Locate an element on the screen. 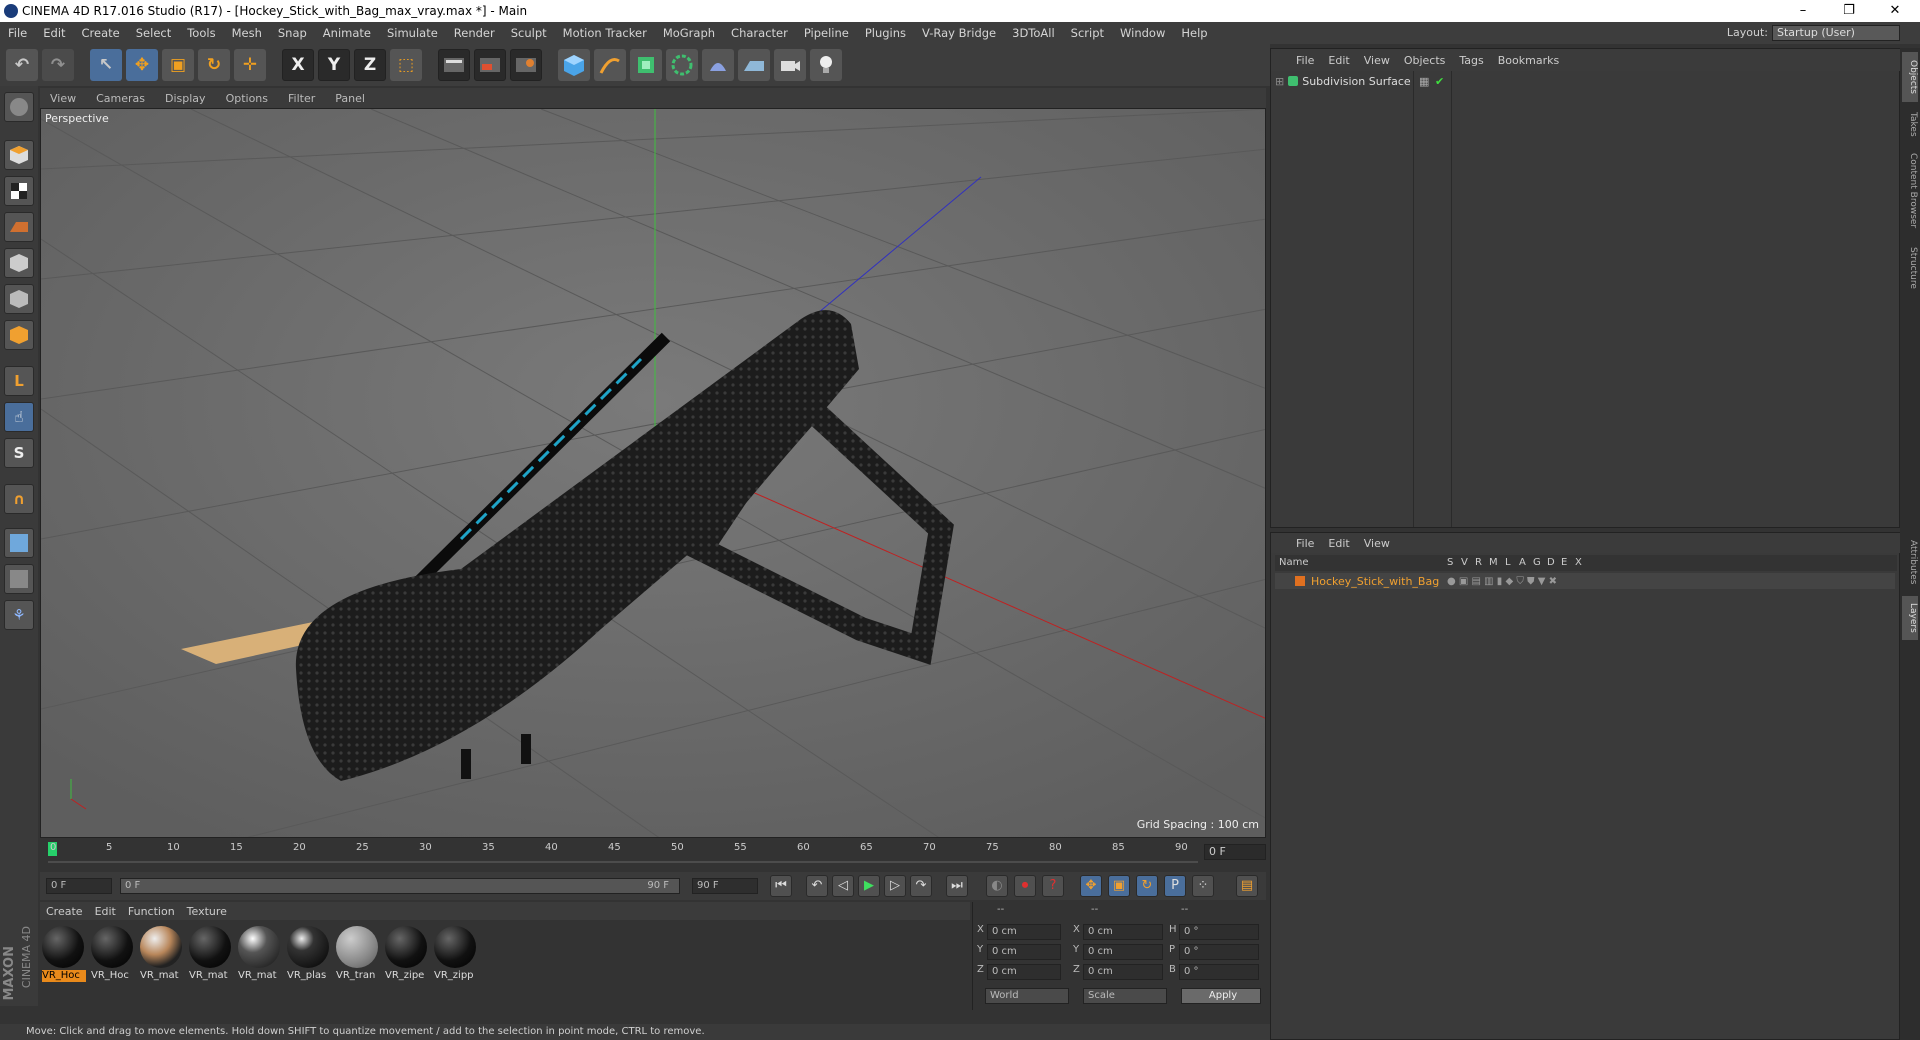 Image resolution: width=1920 pixels, height=1040 pixels. apply-button: Apply is located at coordinates (1221, 996).